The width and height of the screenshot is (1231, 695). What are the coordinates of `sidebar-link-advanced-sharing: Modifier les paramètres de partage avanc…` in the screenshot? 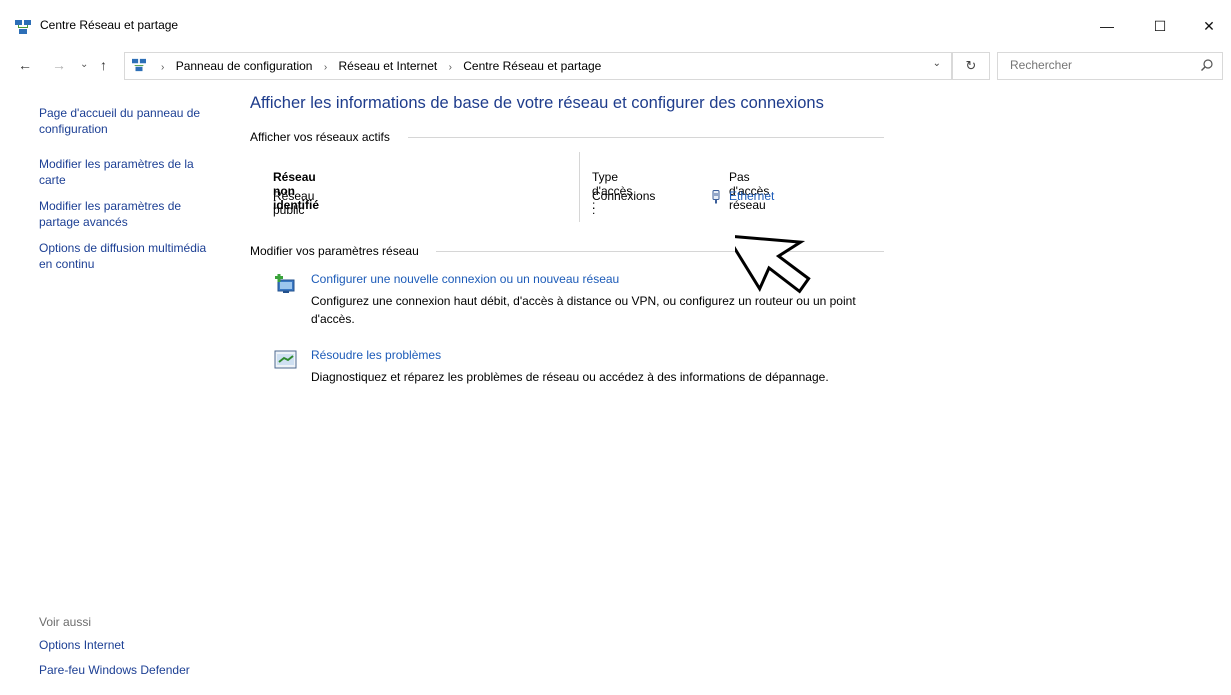 It's located at (129, 214).